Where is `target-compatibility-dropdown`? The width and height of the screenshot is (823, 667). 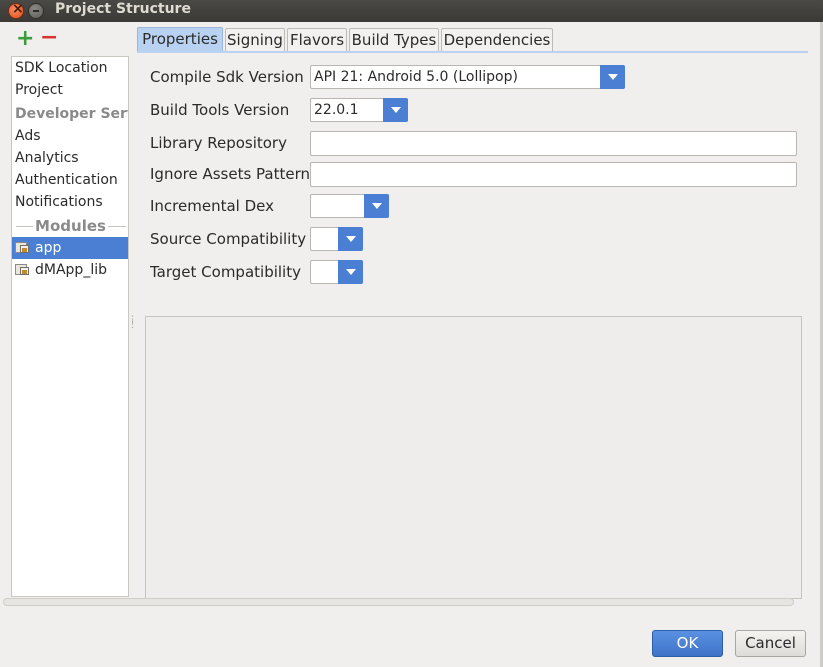 target-compatibility-dropdown is located at coordinates (336, 272).